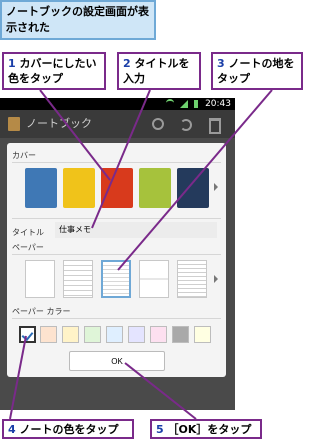 The width and height of the screenshot is (320, 439). What do you see at coordinates (215, 126) in the screenshot?
I see `trash-icon` at bounding box center [215, 126].